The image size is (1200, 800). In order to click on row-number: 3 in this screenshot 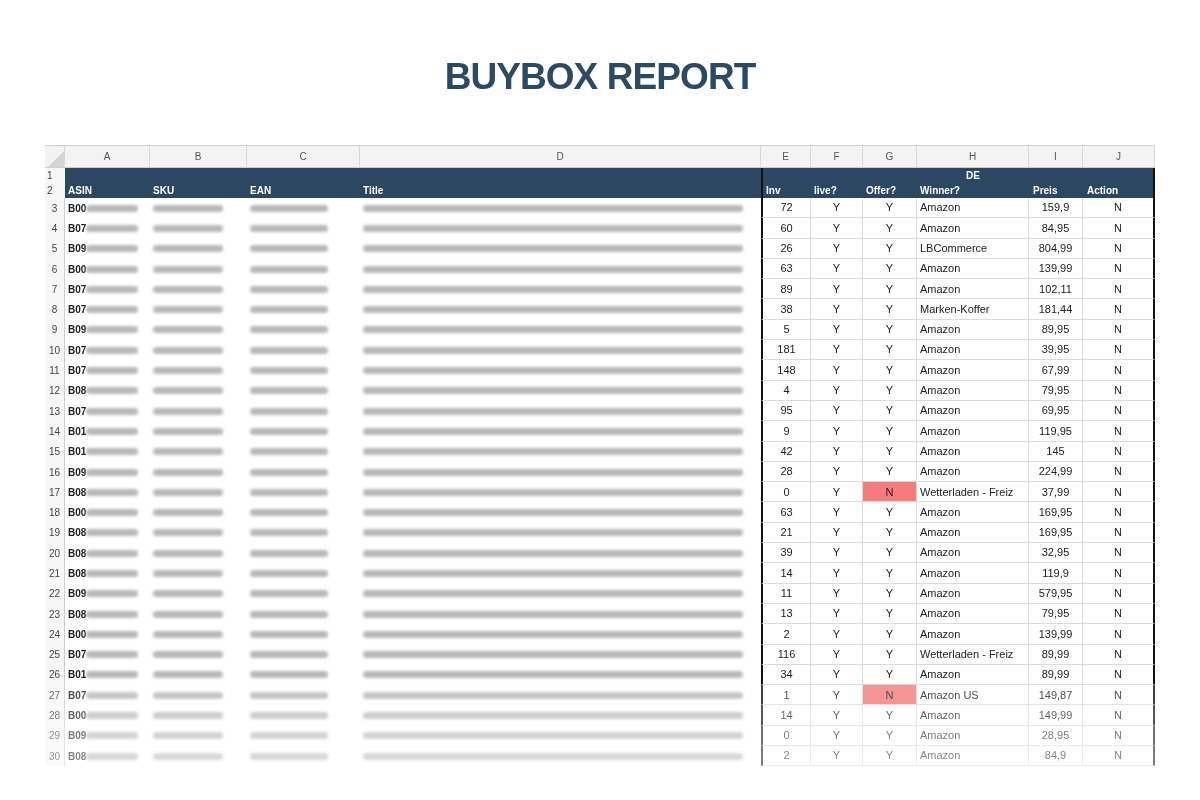, I will do `click(54, 208)`.